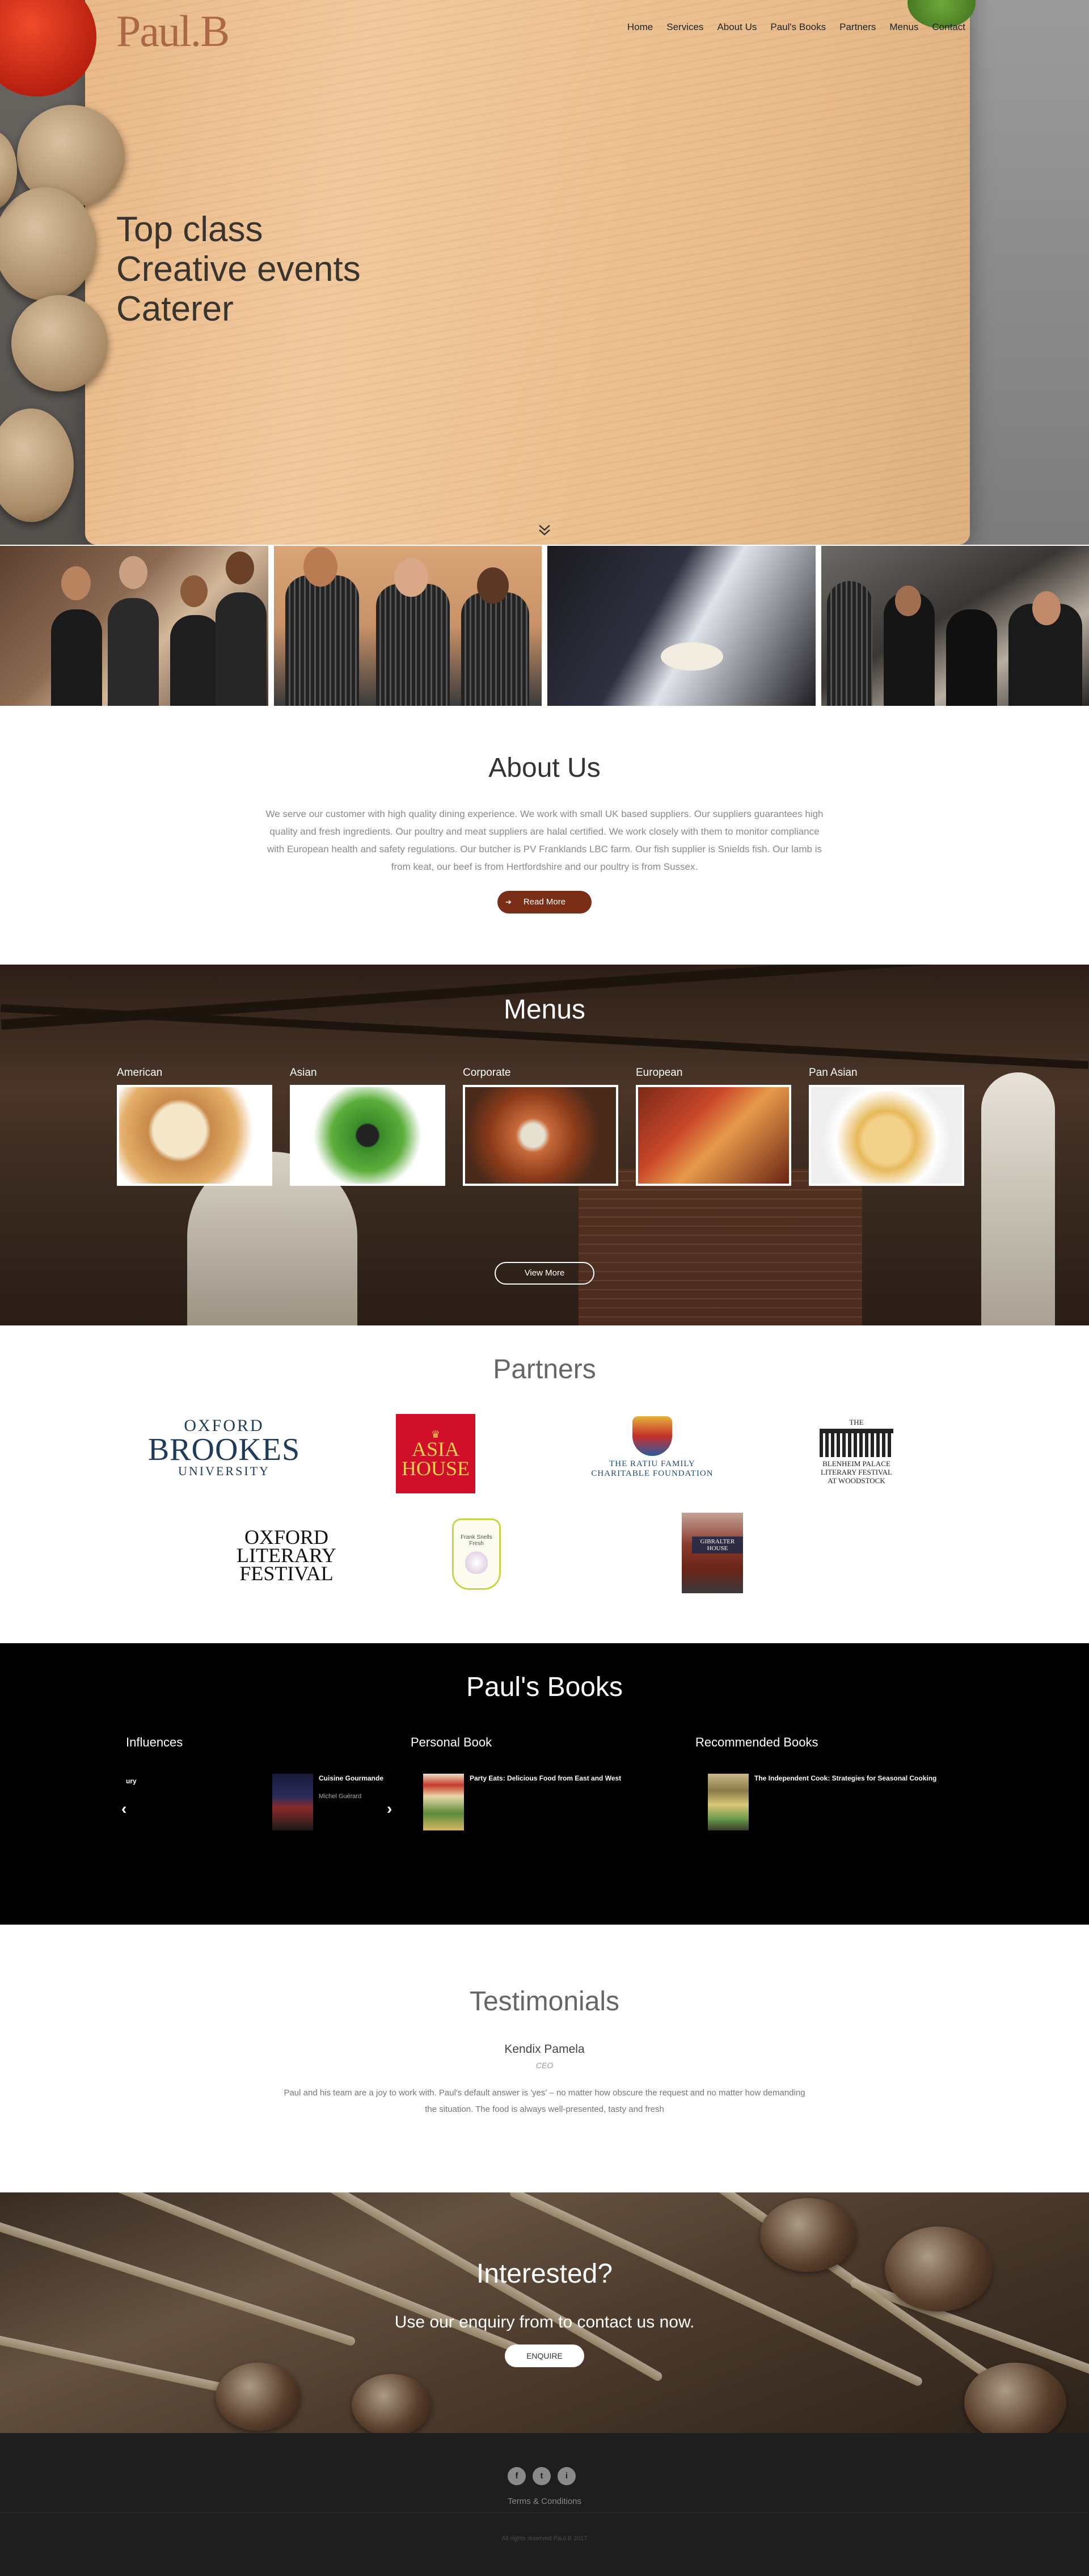  Describe the element at coordinates (652, 1463) in the screenshot. I see `logo-text: THE RATIU FAMILY` at that location.